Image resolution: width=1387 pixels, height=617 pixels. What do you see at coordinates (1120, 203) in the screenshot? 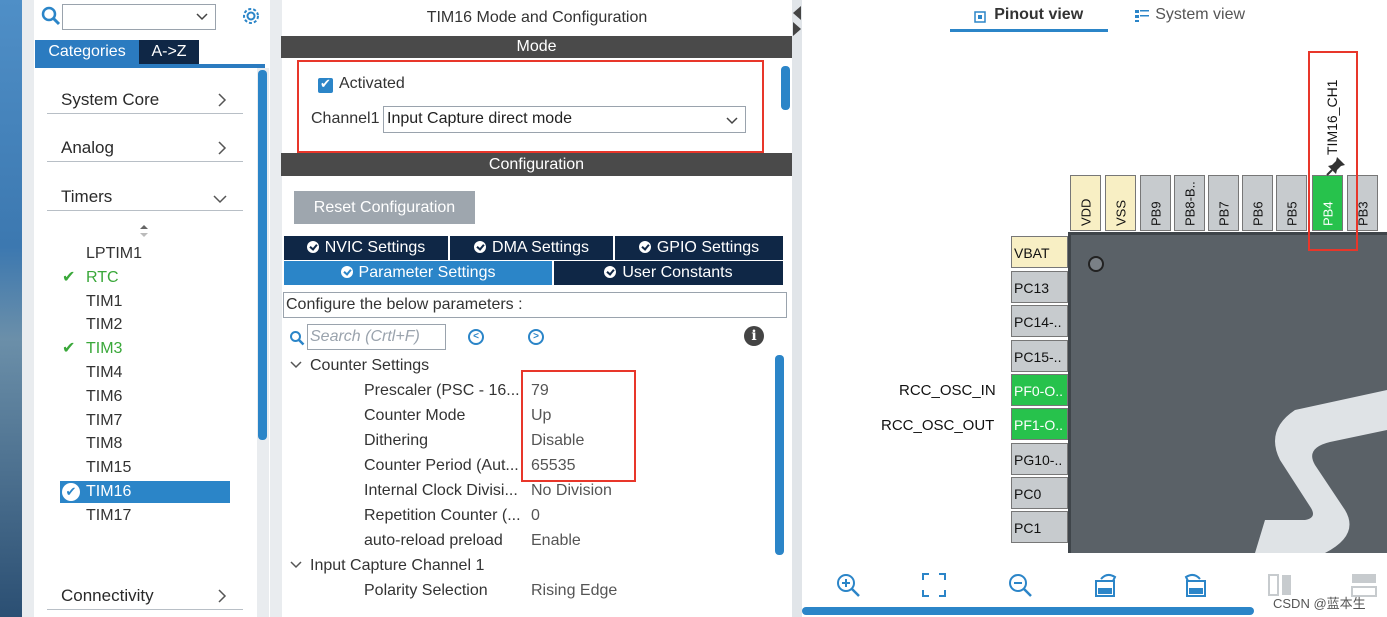
I see `pin-vss: VSS` at bounding box center [1120, 203].